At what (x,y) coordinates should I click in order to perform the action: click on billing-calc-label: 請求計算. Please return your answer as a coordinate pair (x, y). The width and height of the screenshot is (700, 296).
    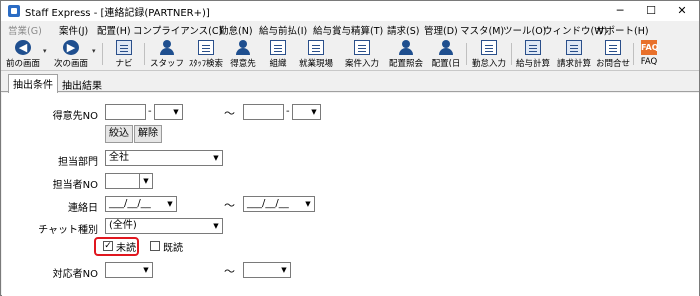
    Looking at the image, I should click on (573, 64).